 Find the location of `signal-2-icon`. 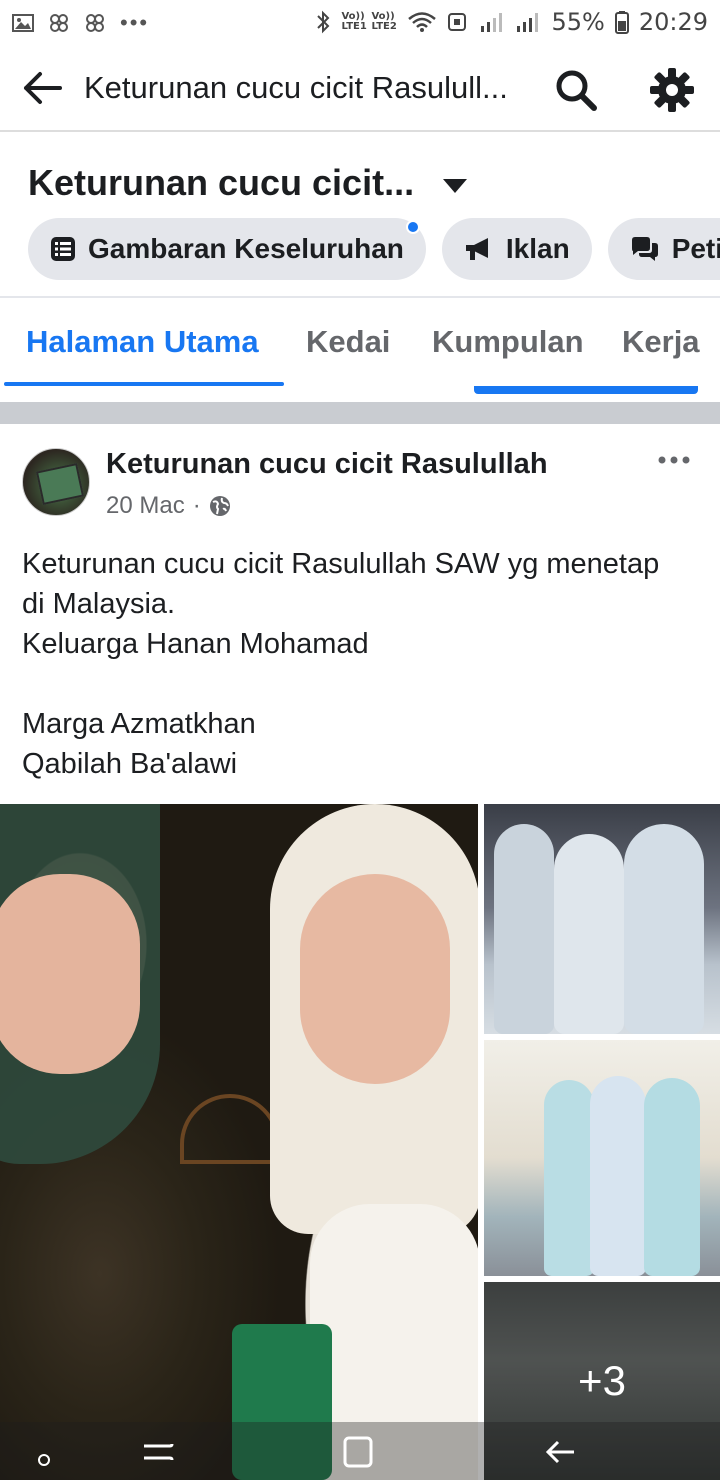

signal-2-icon is located at coordinates (528, 22).